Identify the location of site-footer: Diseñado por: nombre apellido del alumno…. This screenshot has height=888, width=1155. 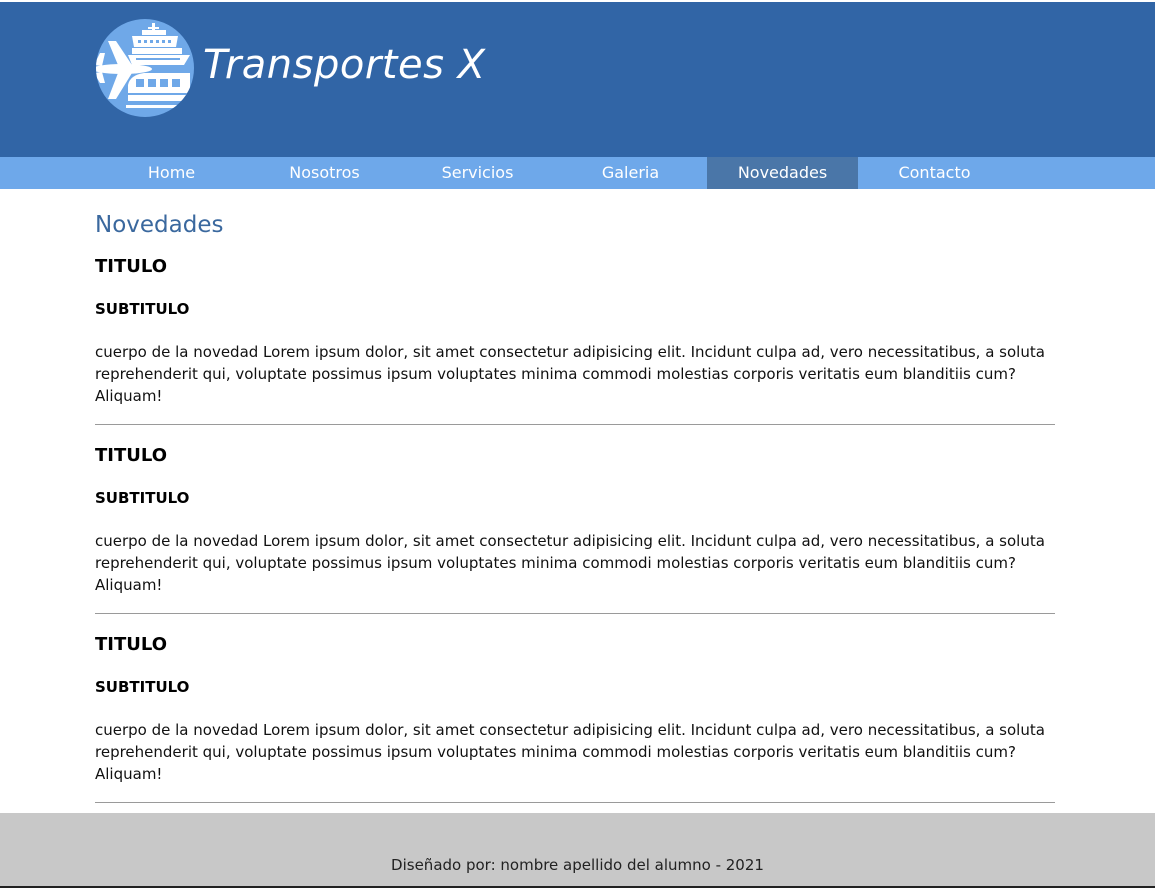
(577, 850).